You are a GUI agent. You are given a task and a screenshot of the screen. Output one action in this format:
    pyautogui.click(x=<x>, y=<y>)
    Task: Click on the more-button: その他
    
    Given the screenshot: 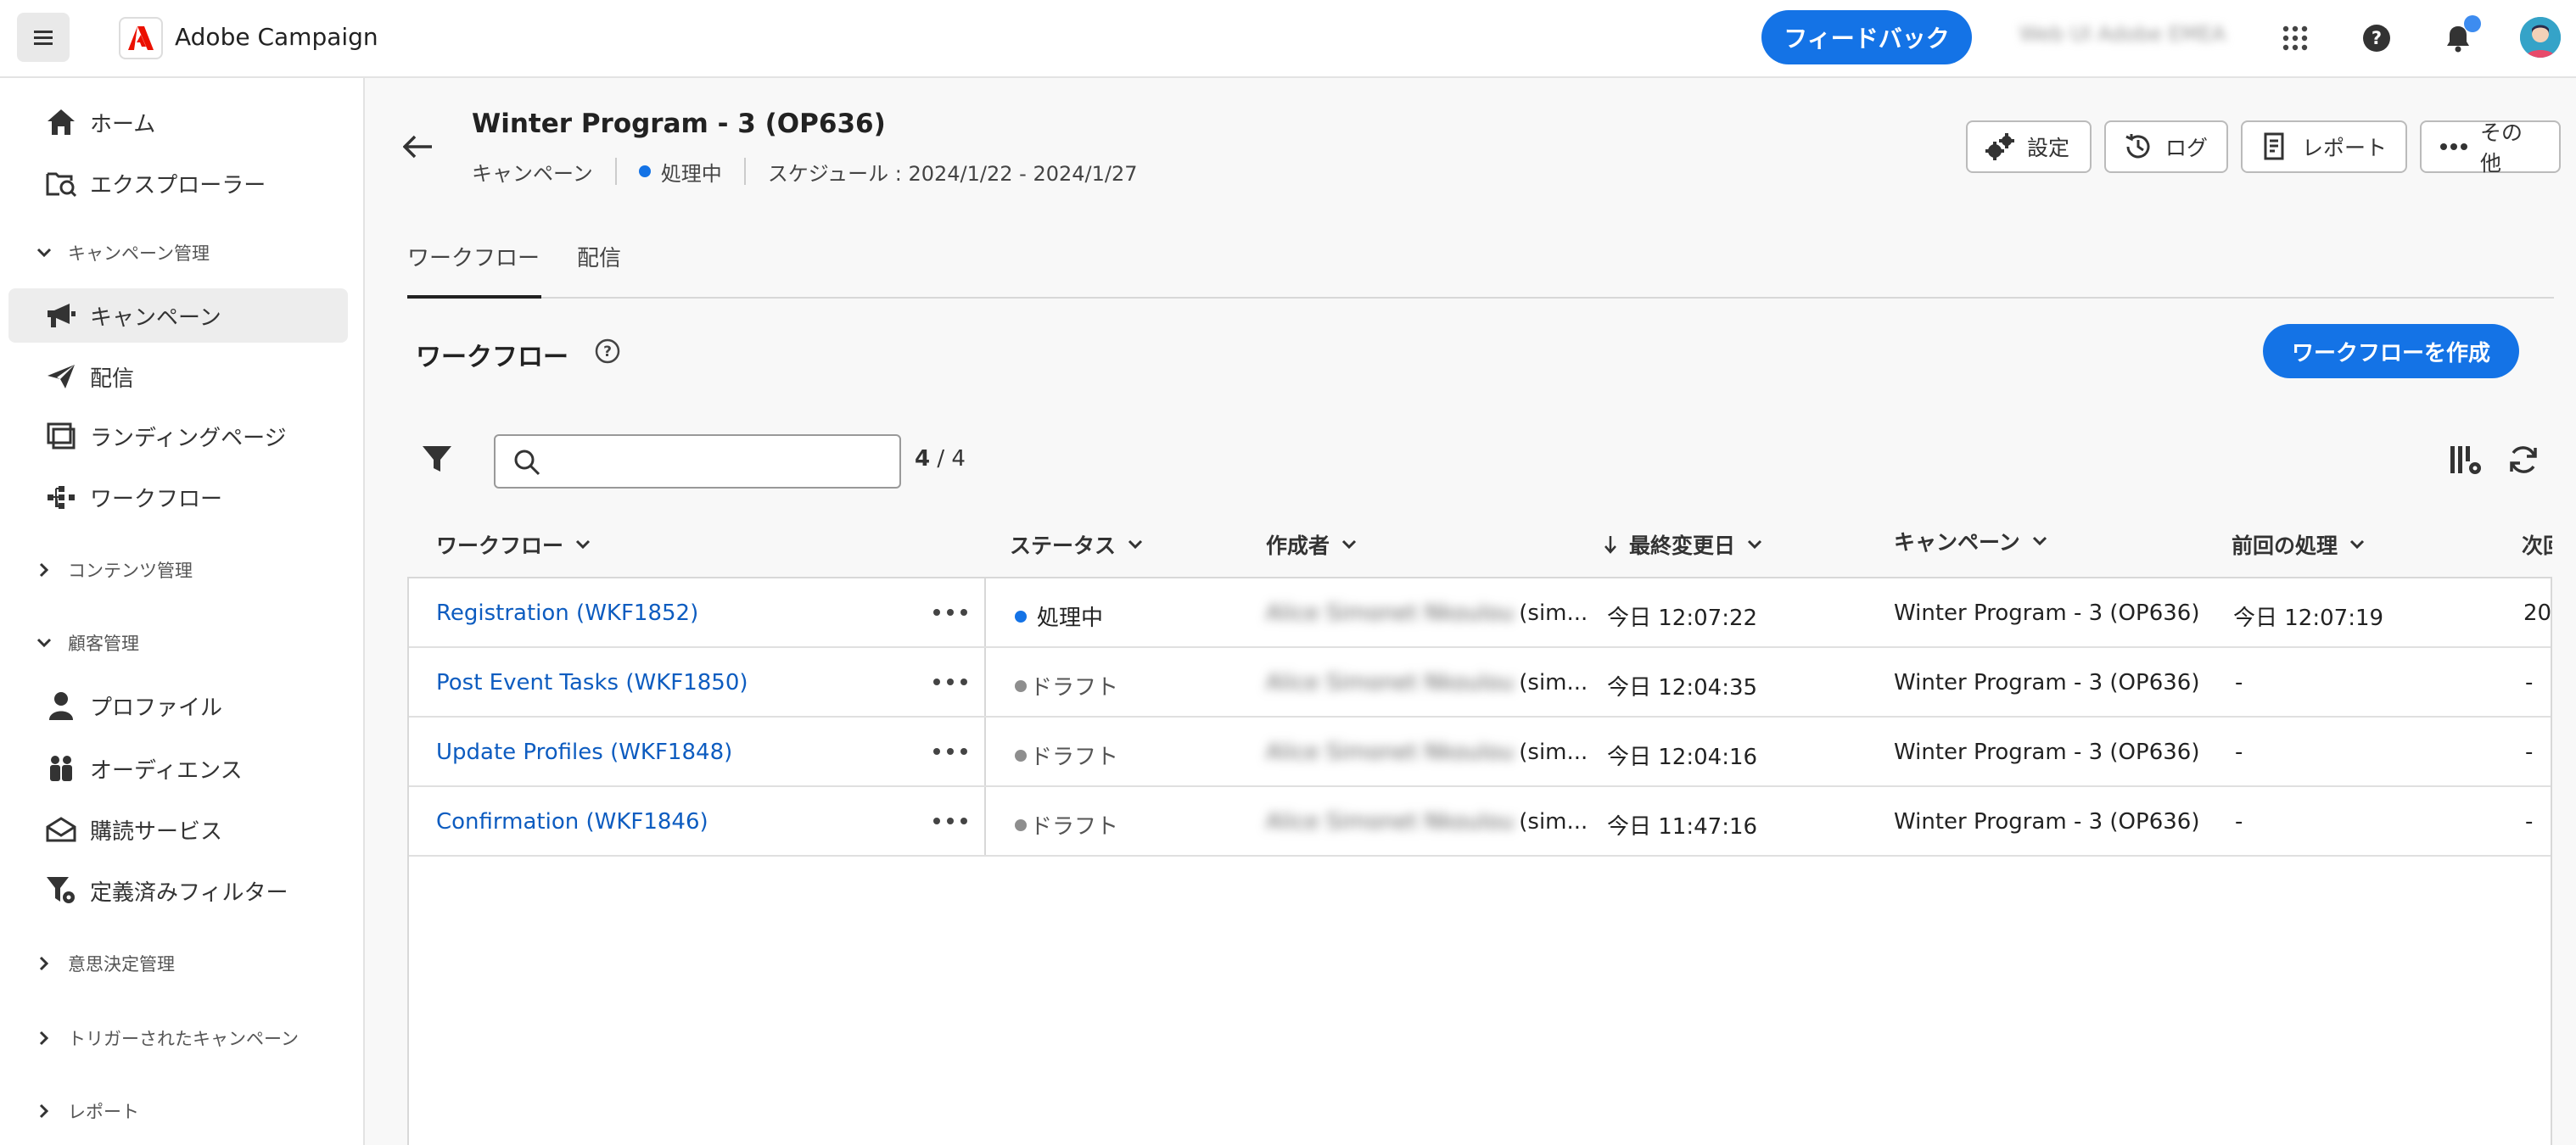 What is the action you would take?
    pyautogui.click(x=2491, y=148)
    